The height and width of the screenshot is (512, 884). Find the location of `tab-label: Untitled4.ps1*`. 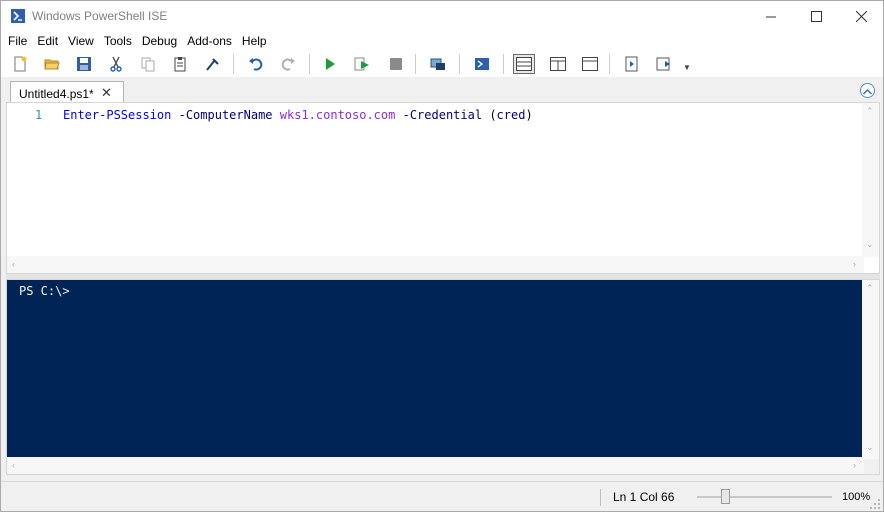

tab-label: Untitled4.ps1* is located at coordinates (56, 94).